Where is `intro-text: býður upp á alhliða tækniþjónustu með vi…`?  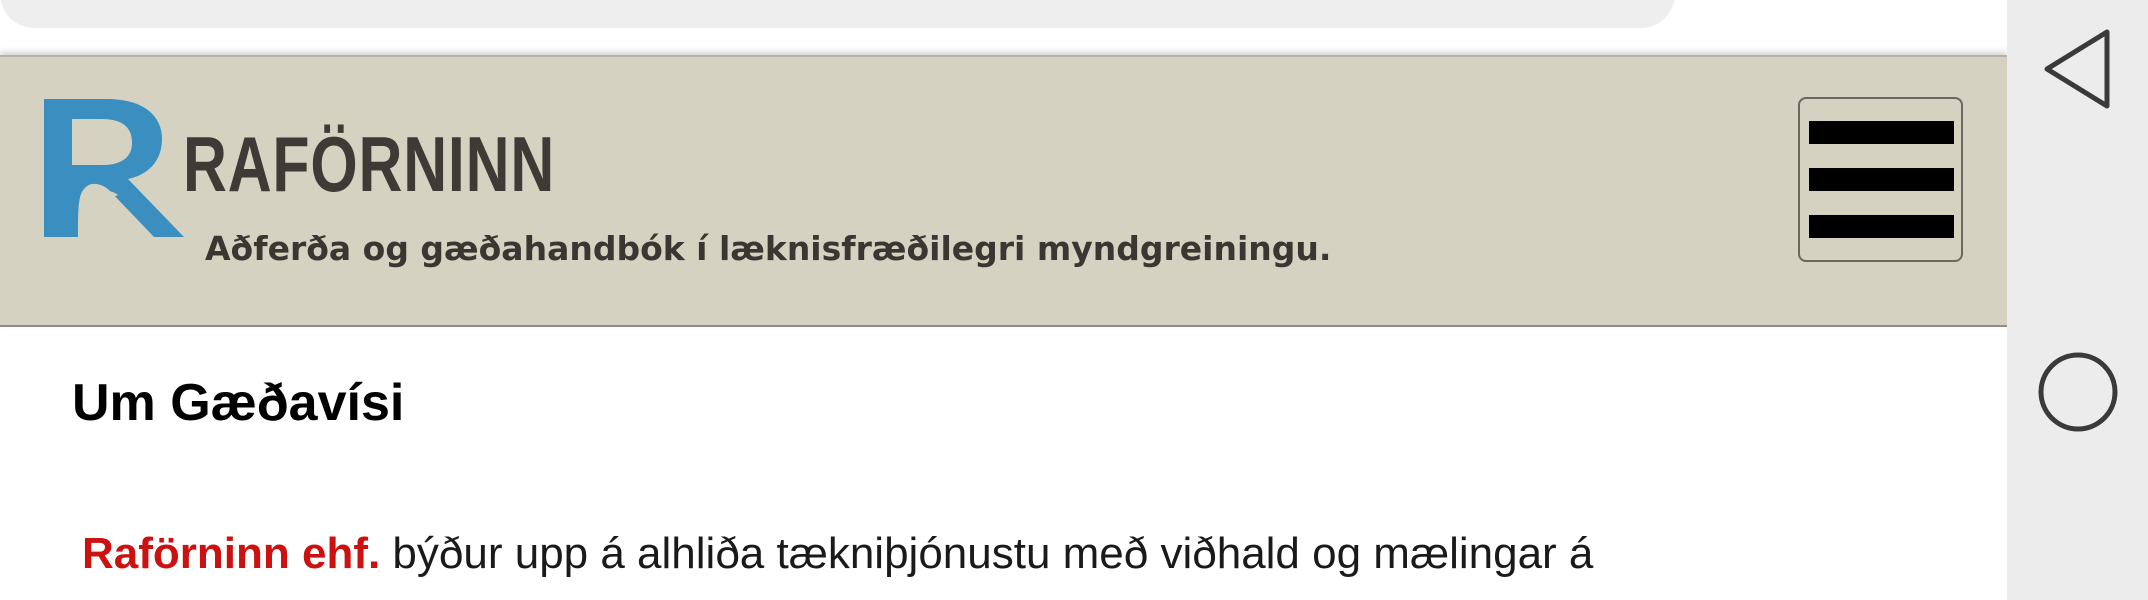
intro-text: býður upp á alhliða tækniþjónustu með vi… is located at coordinates (987, 553).